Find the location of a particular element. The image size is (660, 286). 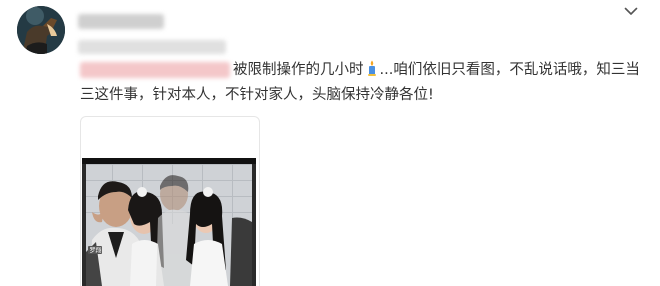

post-text-part-1: 被限制操作的几小时 is located at coordinates (298, 70).